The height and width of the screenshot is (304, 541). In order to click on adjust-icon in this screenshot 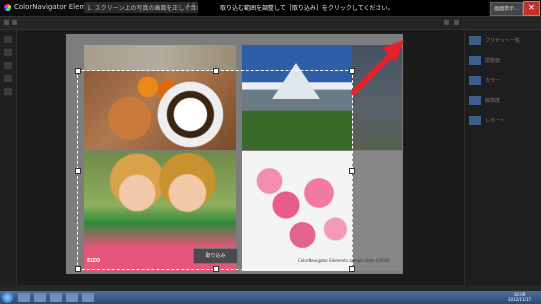, I will do `click(475, 60)`.